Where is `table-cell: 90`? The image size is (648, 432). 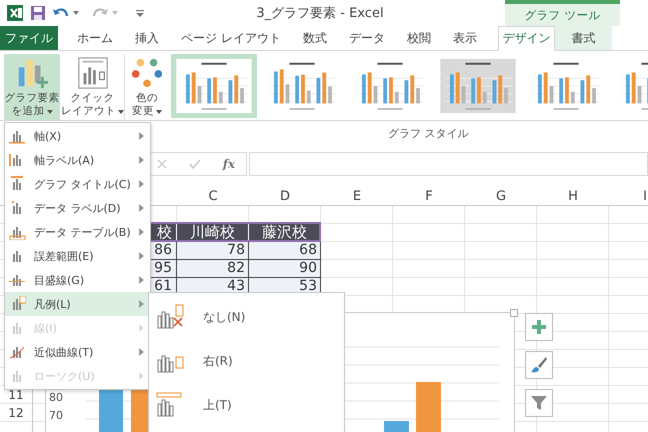
table-cell: 90 is located at coordinates (285, 269).